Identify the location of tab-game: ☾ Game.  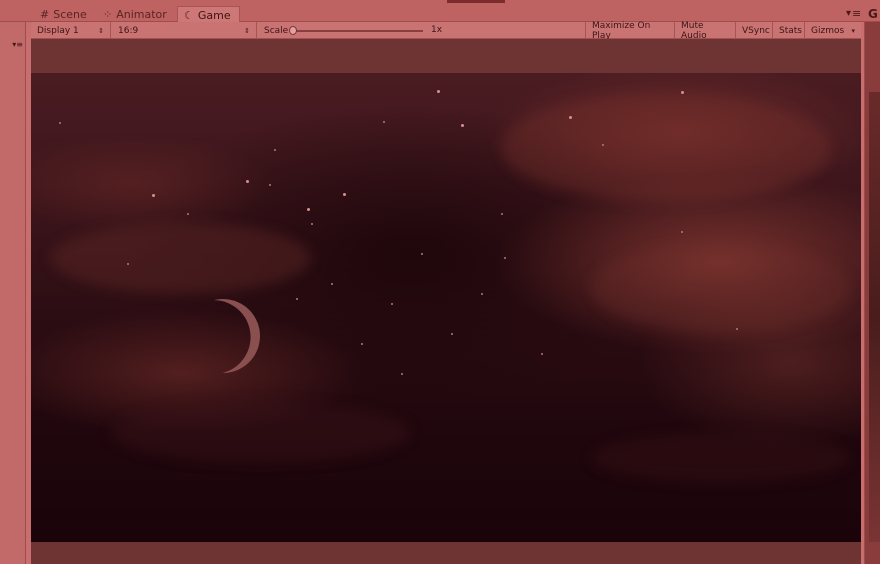
(208, 14).